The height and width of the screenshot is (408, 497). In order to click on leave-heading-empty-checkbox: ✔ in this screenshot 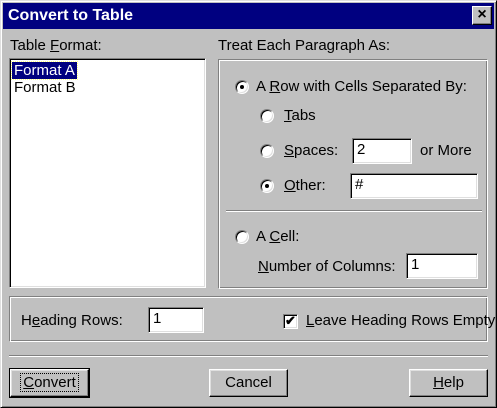, I will do `click(290, 321)`.